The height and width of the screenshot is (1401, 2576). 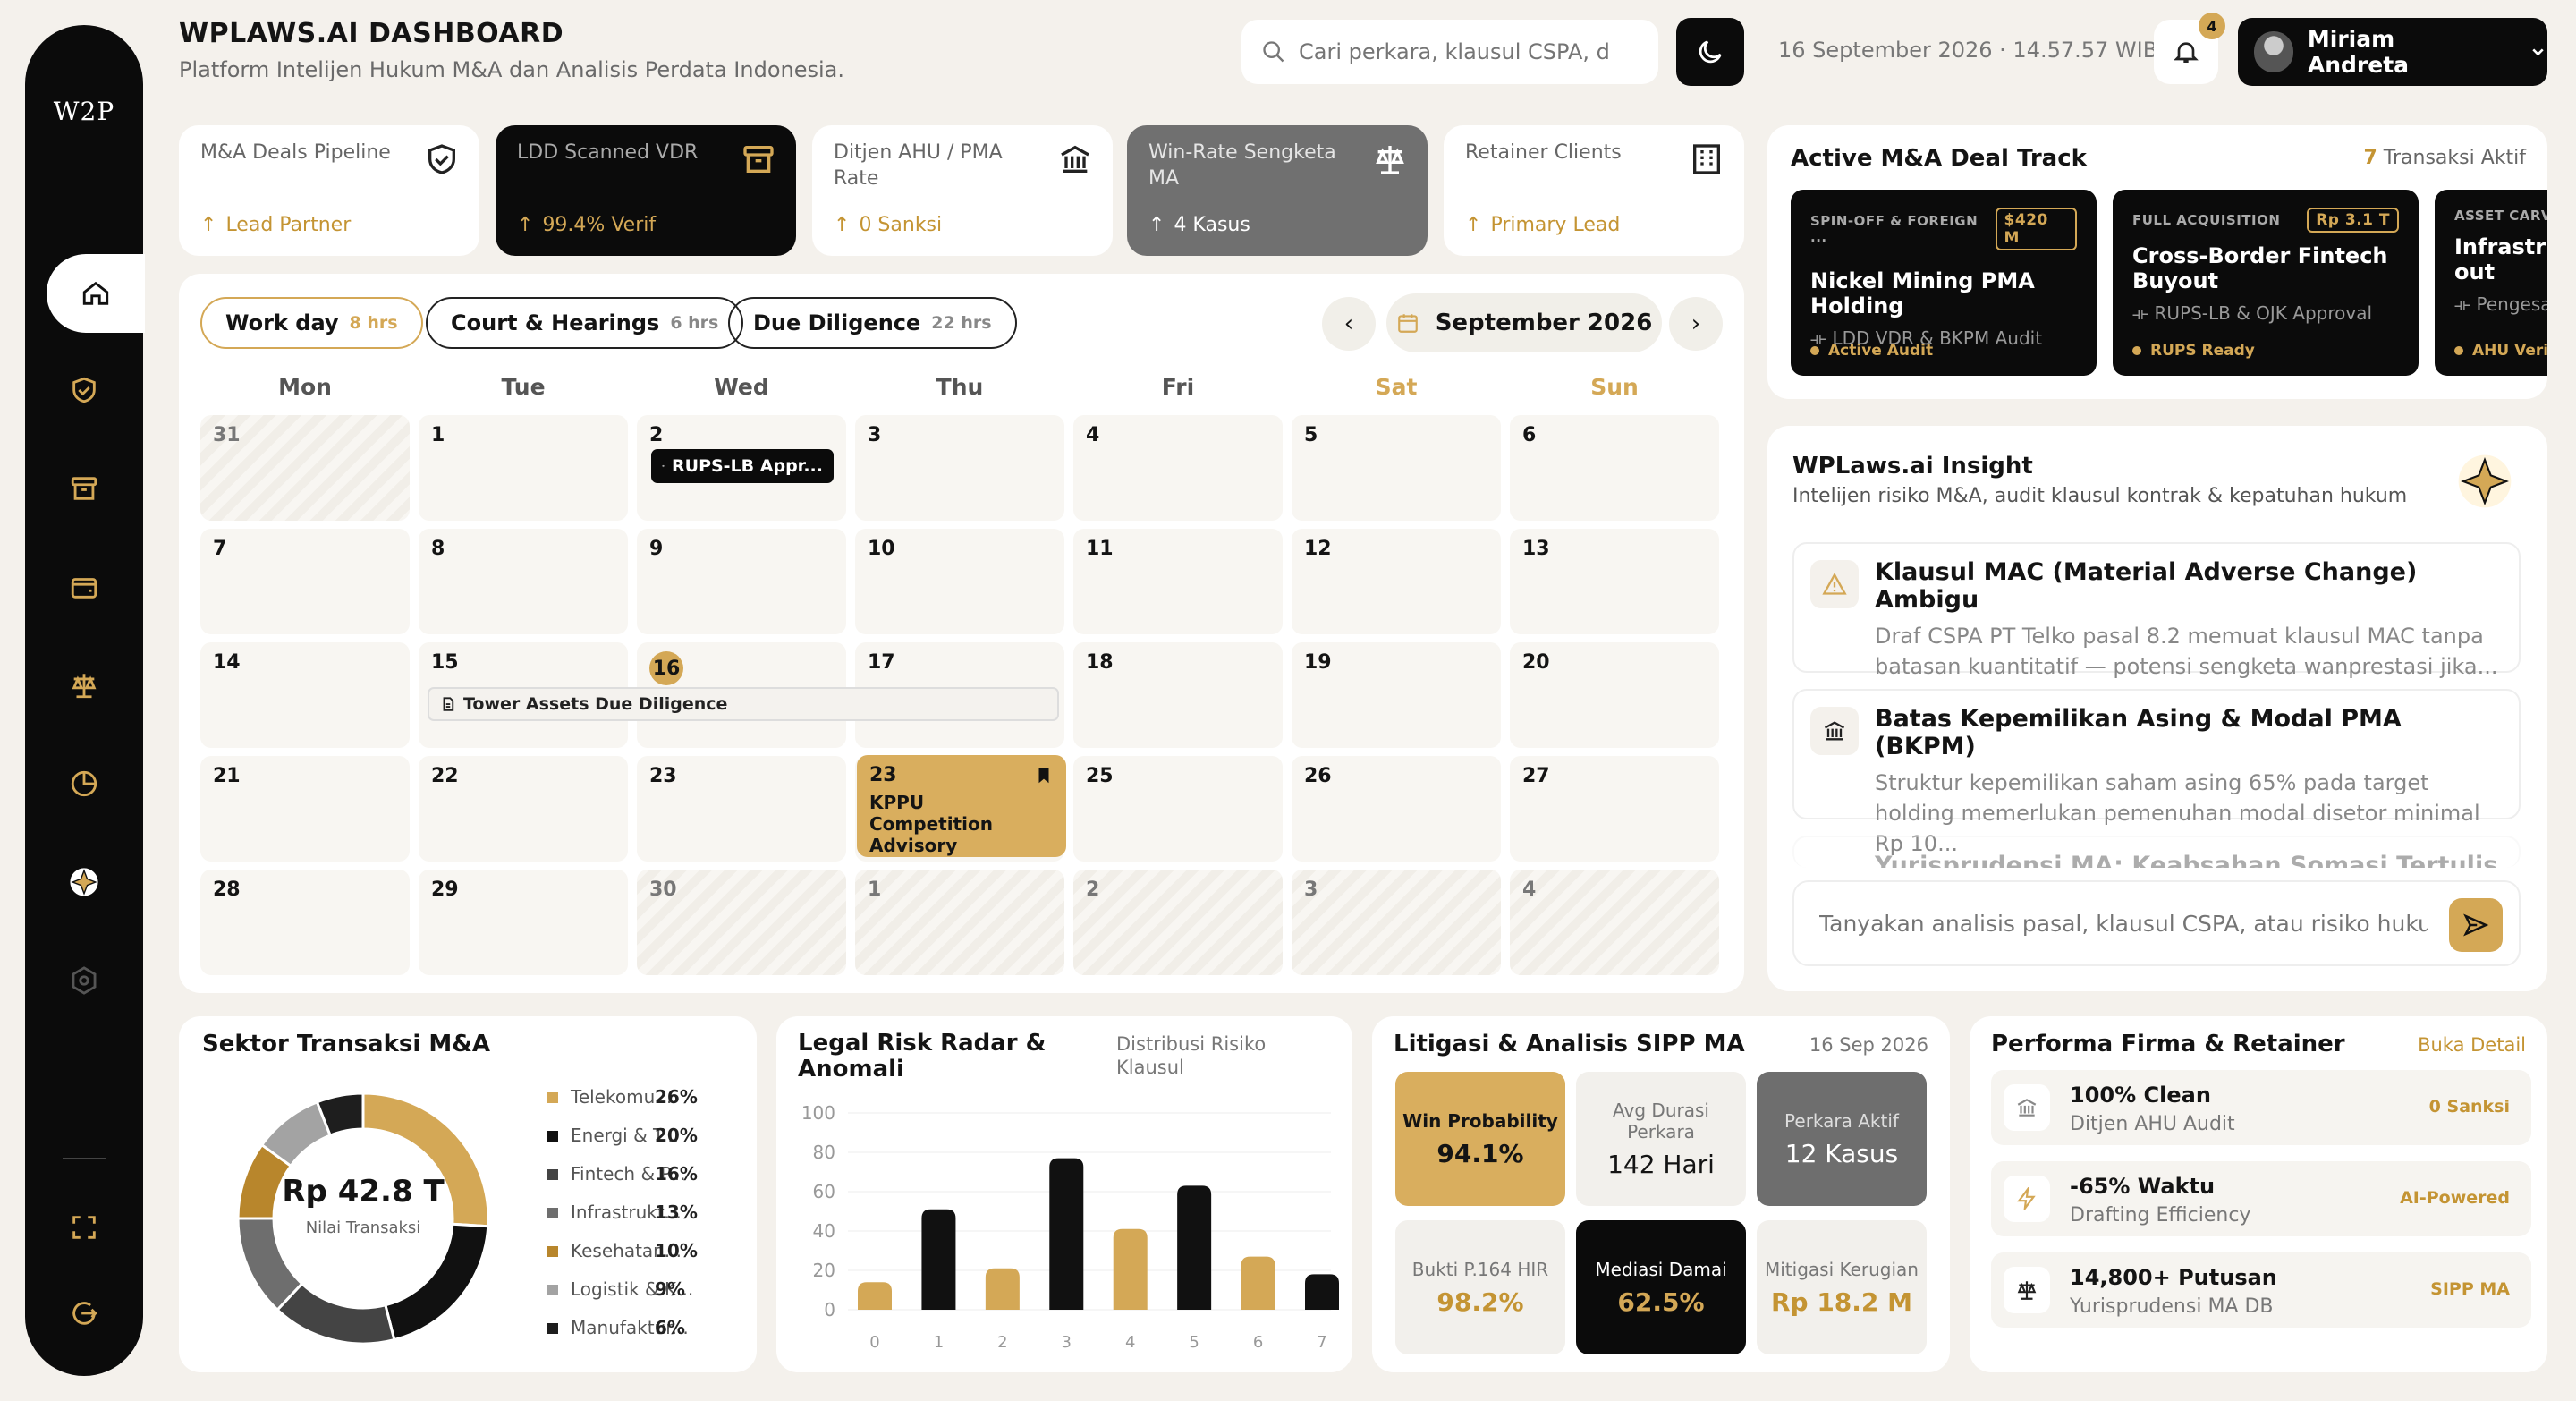 I want to click on kpi-card-ahu: Ditjen AHU / PMA Rate ↑ 0 Sanksi, so click(x=962, y=190).